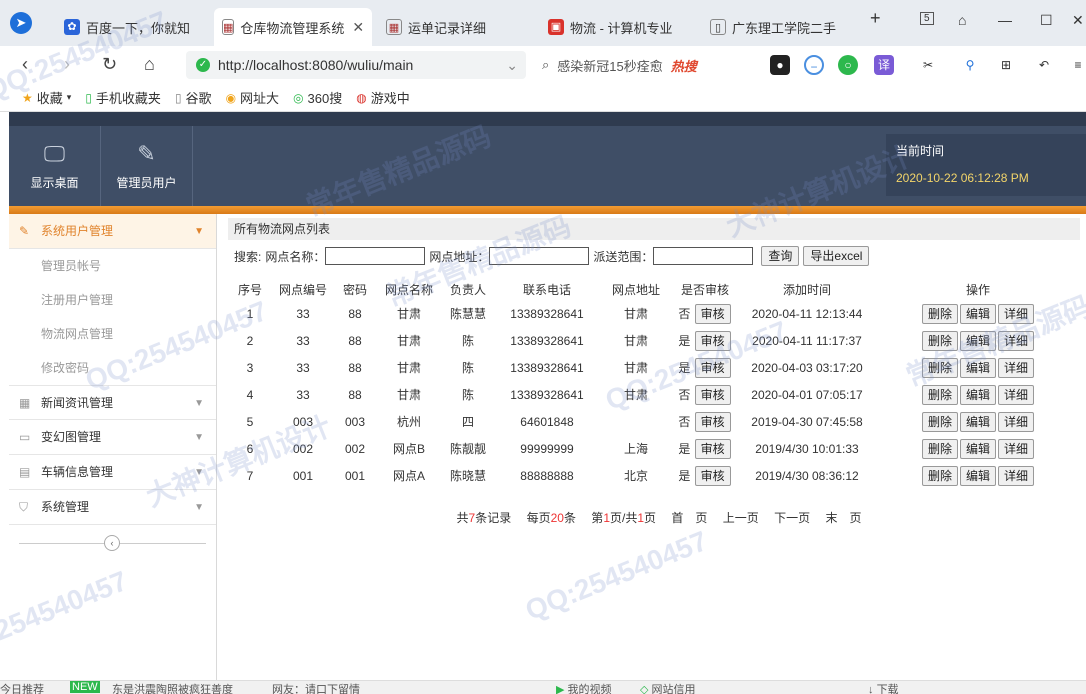  Describe the element at coordinates (777, 27) in the screenshot. I see `tab-gdlg: ▯ 广东理工学院二手` at that location.